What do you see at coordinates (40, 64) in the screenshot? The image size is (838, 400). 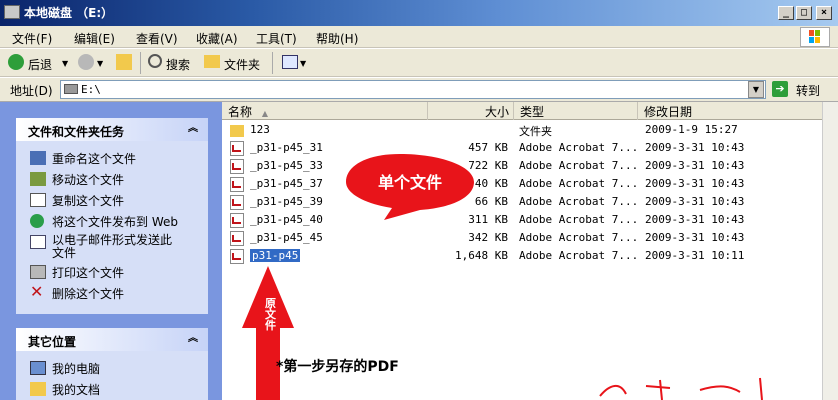 I see `back-button: 后退` at bounding box center [40, 64].